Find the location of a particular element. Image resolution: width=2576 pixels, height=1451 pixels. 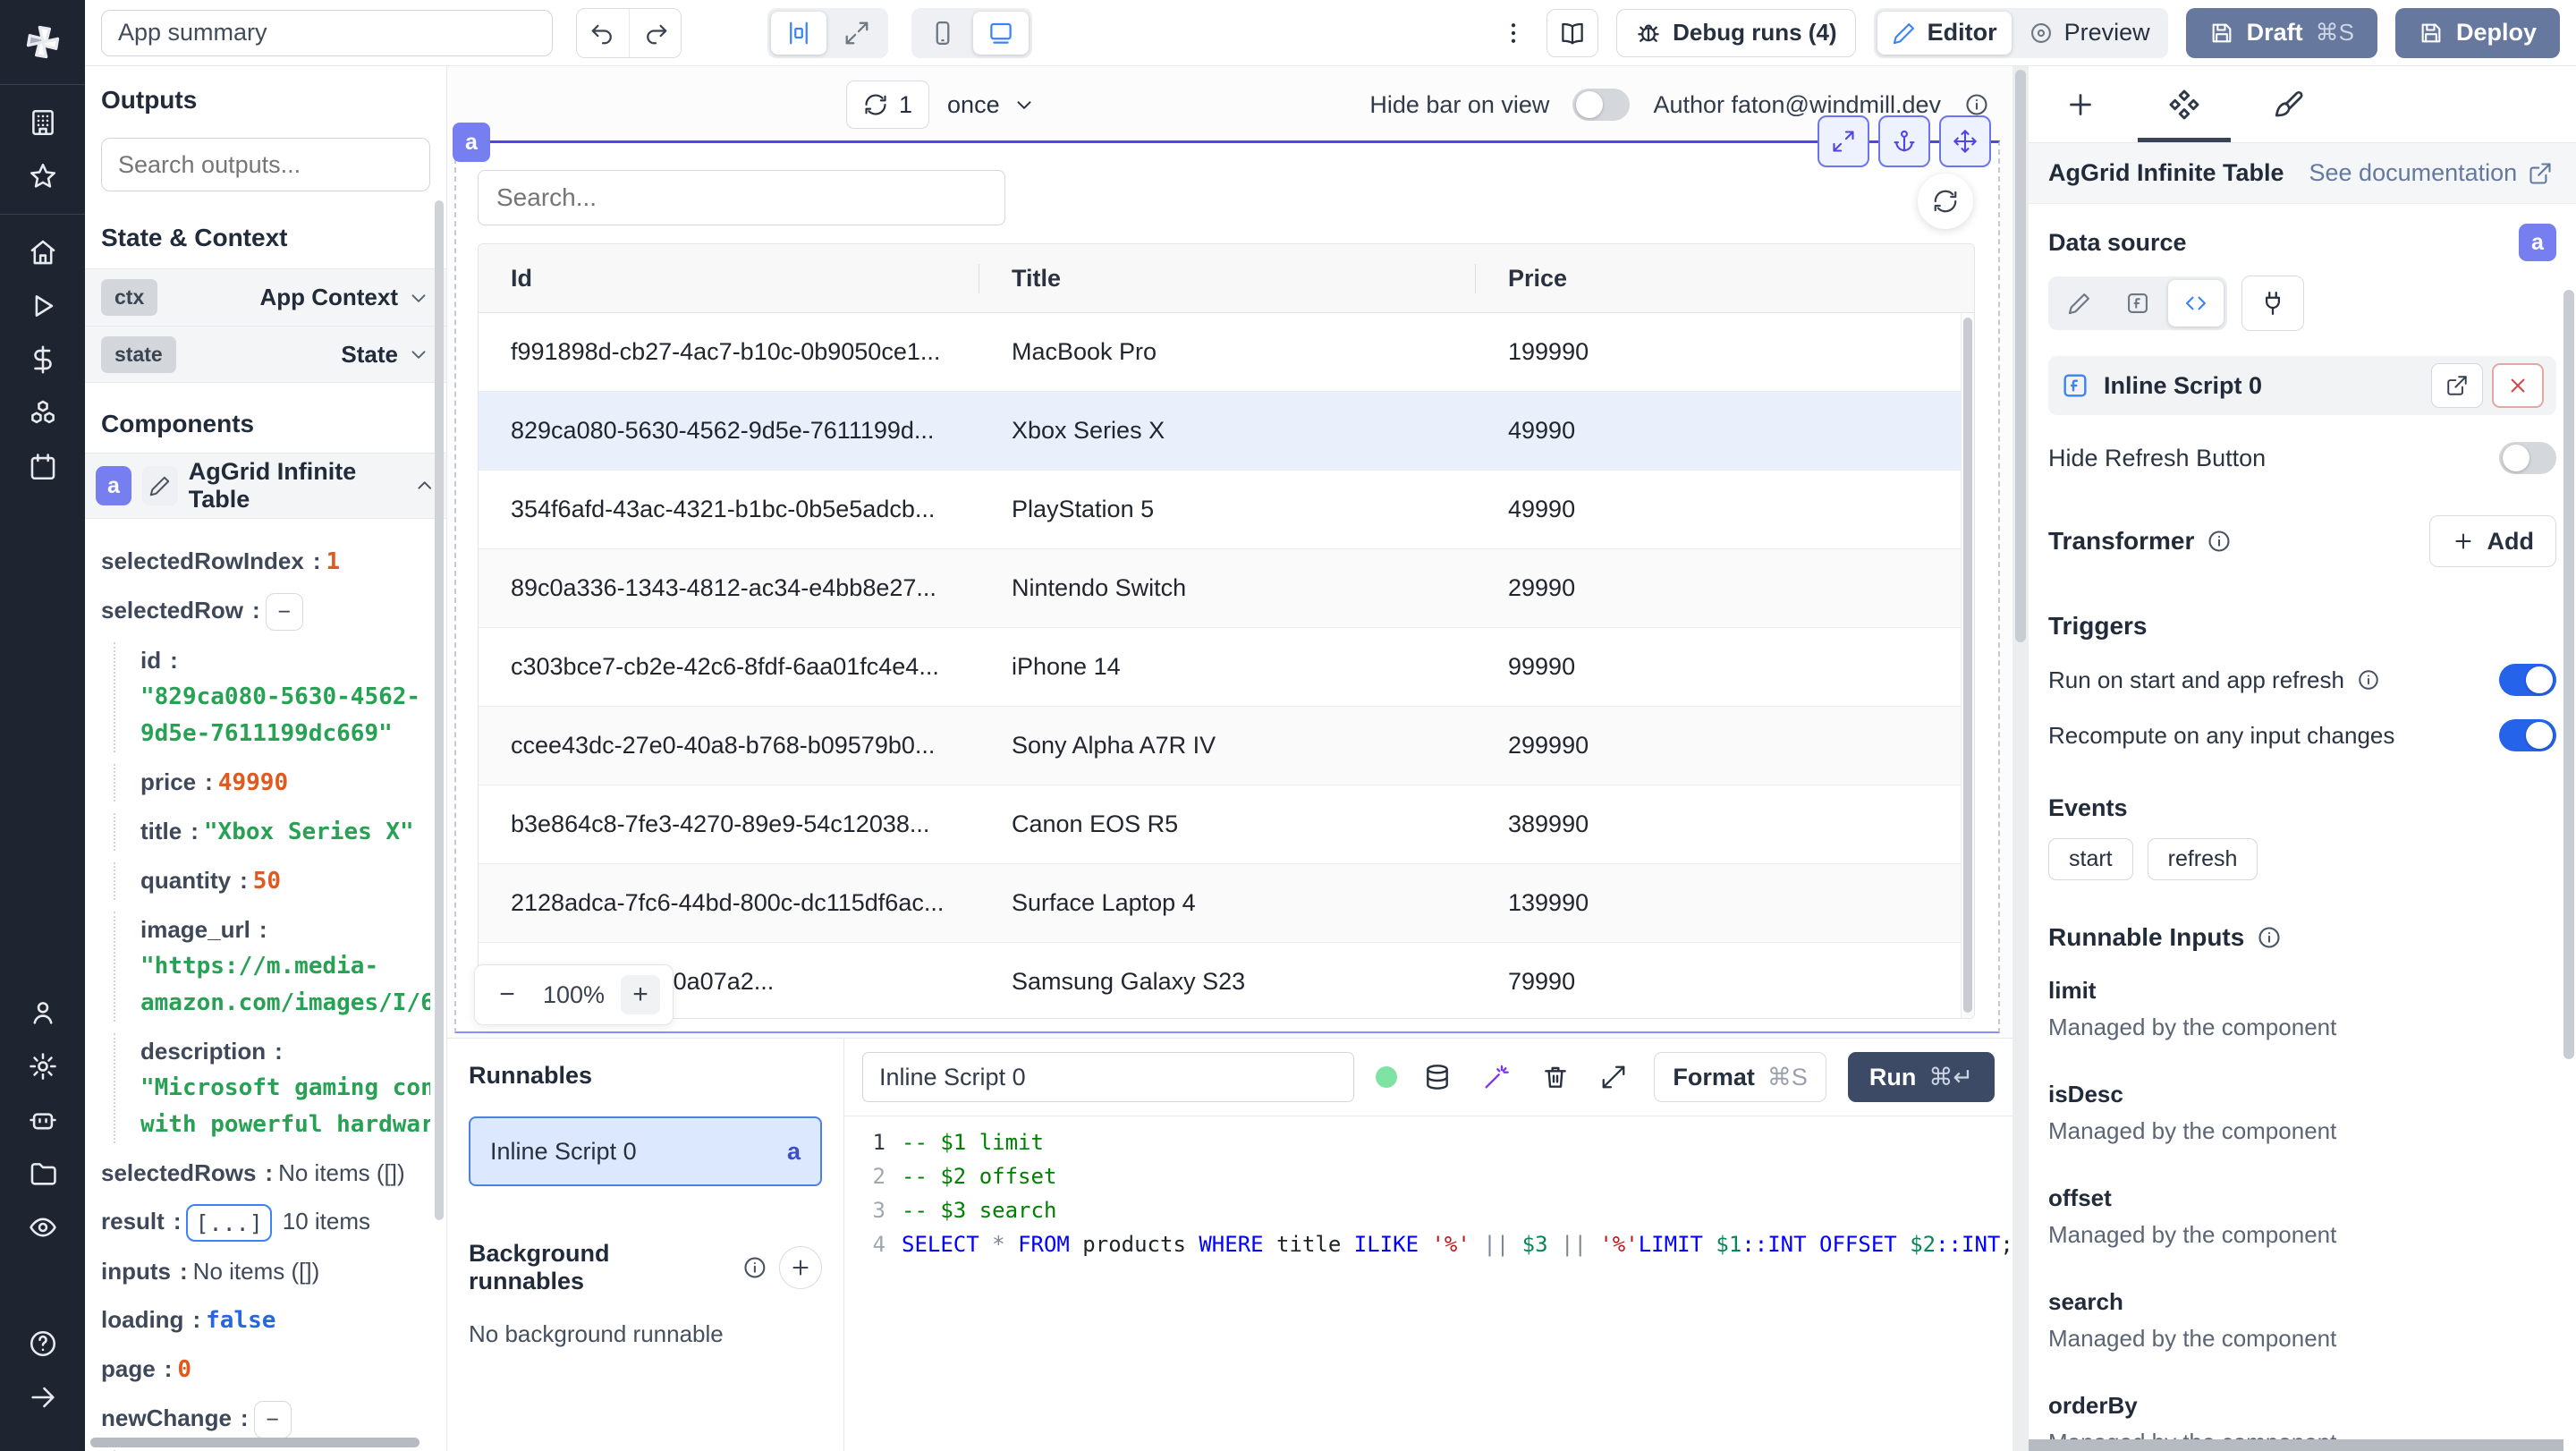

schedules-calendar-icon is located at coordinates (42, 467).